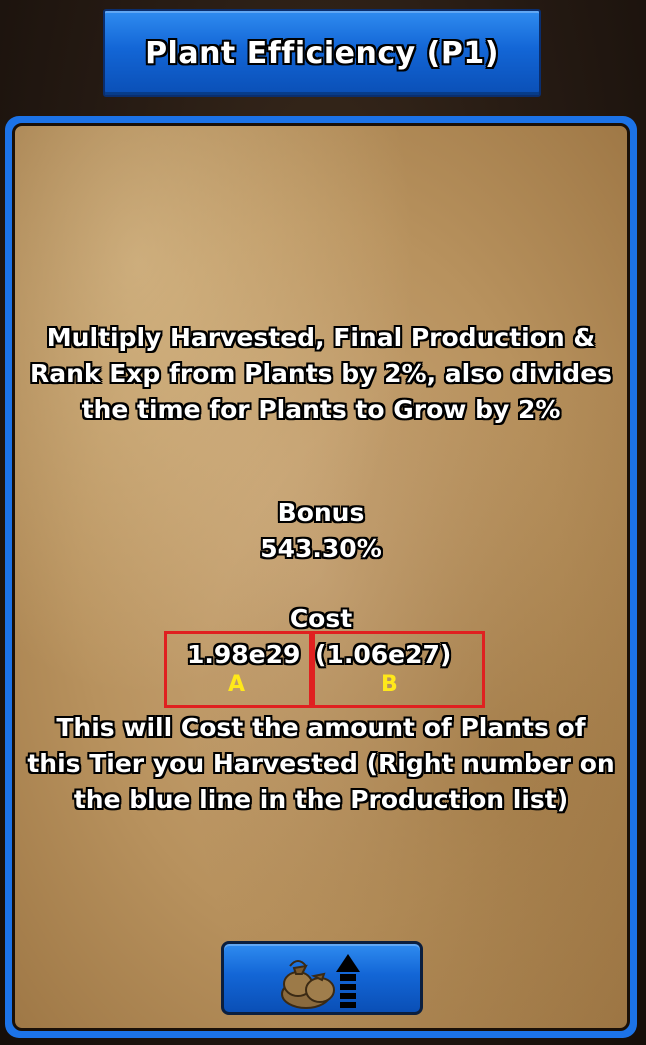 Image resolution: width=646 pixels, height=1045 pixels. What do you see at coordinates (321, 618) in the screenshot?
I see `cost-label: Cost` at bounding box center [321, 618].